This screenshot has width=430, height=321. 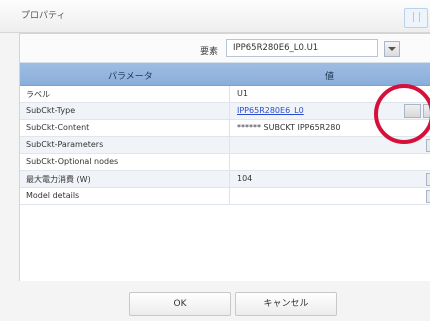 What do you see at coordinates (402, 114) in the screenshot?
I see `highlight-circle` at bounding box center [402, 114].